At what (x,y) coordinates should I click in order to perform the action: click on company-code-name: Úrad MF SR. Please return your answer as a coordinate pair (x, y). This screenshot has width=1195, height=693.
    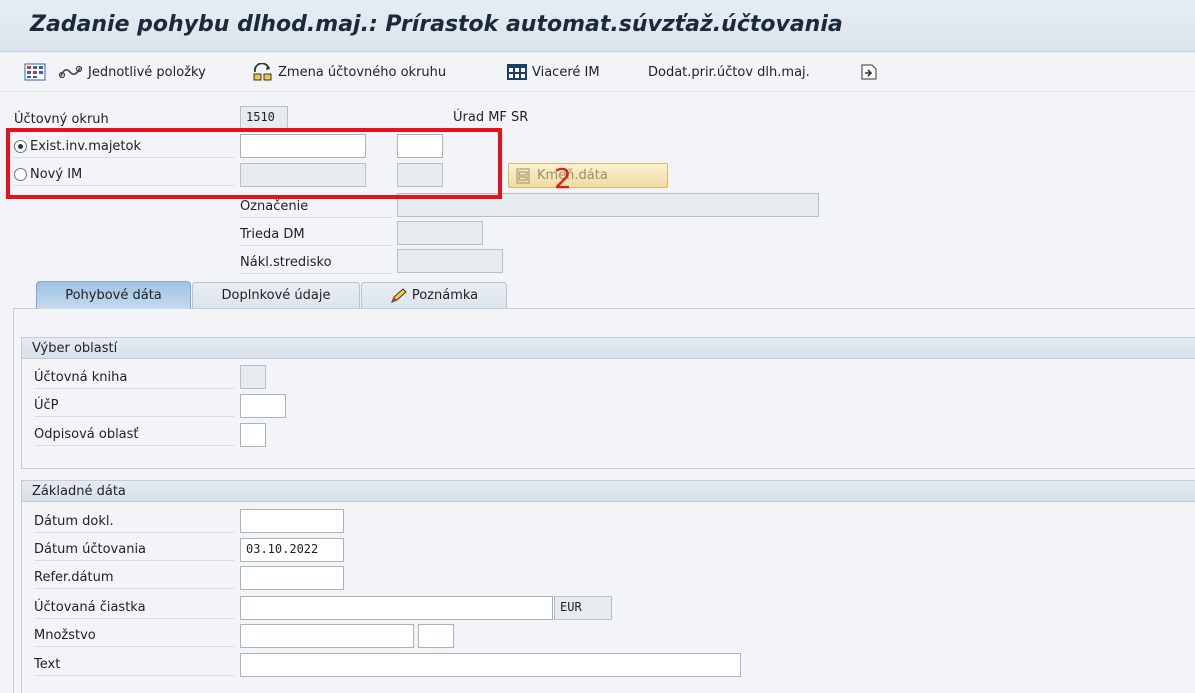
    Looking at the image, I should click on (491, 117).